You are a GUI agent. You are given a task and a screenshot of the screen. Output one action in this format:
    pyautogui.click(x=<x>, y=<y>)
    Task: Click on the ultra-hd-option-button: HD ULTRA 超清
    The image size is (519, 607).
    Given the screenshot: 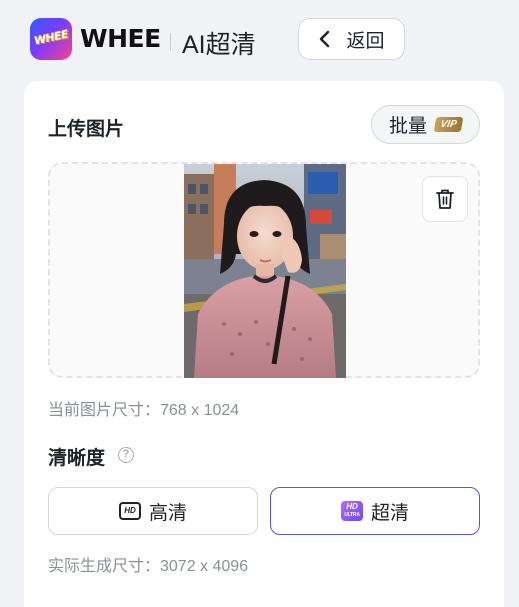 What is the action you would take?
    pyautogui.click(x=375, y=511)
    